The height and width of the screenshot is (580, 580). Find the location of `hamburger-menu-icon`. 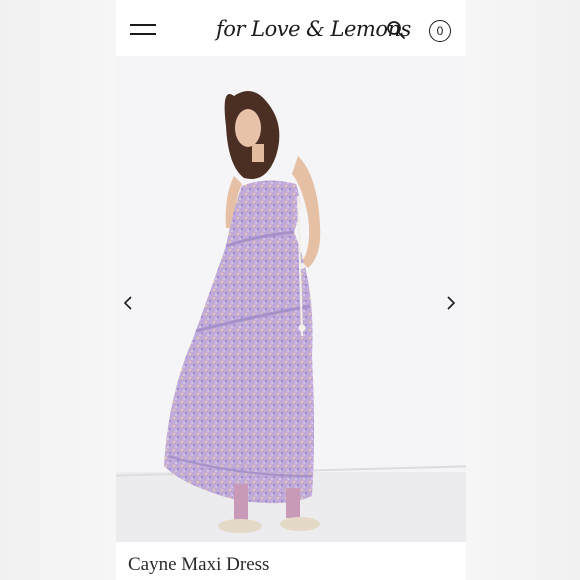

hamburger-menu-icon is located at coordinates (143, 29).